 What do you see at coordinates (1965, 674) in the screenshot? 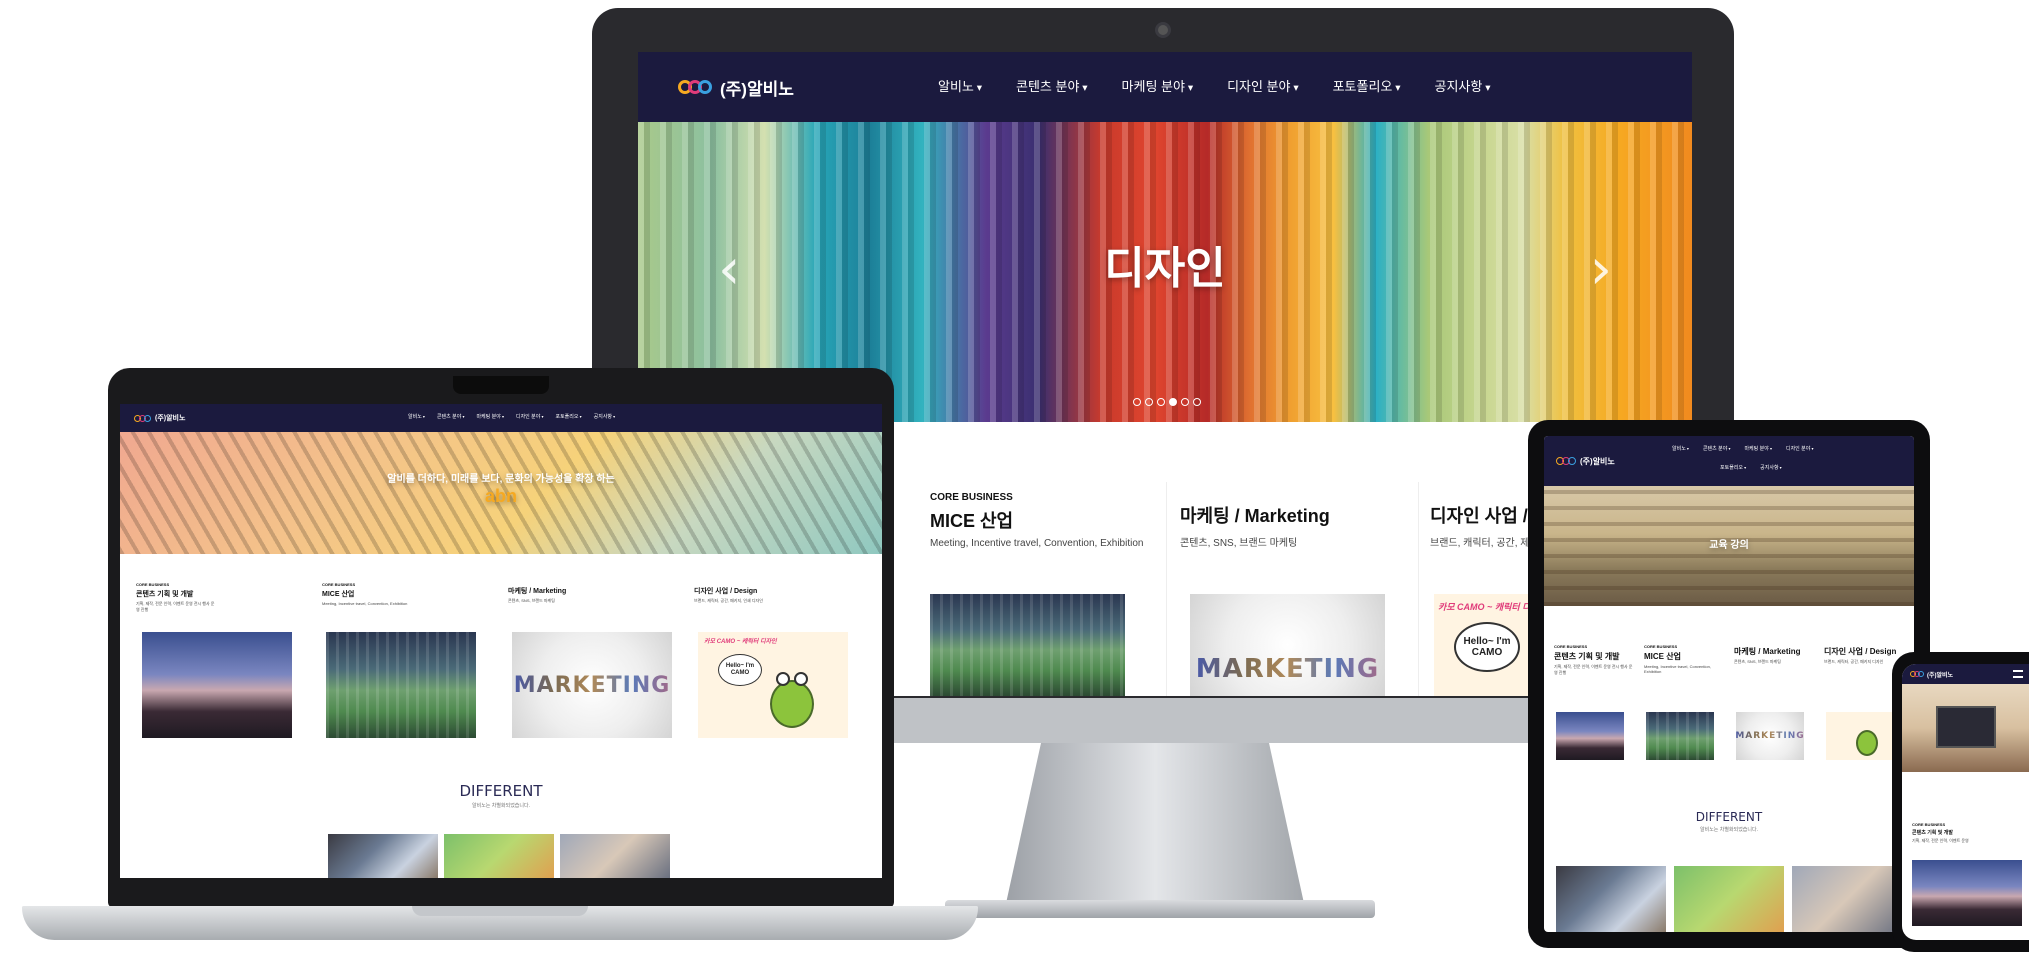
I see `phone-navbar: (주)알비노` at bounding box center [1965, 674].